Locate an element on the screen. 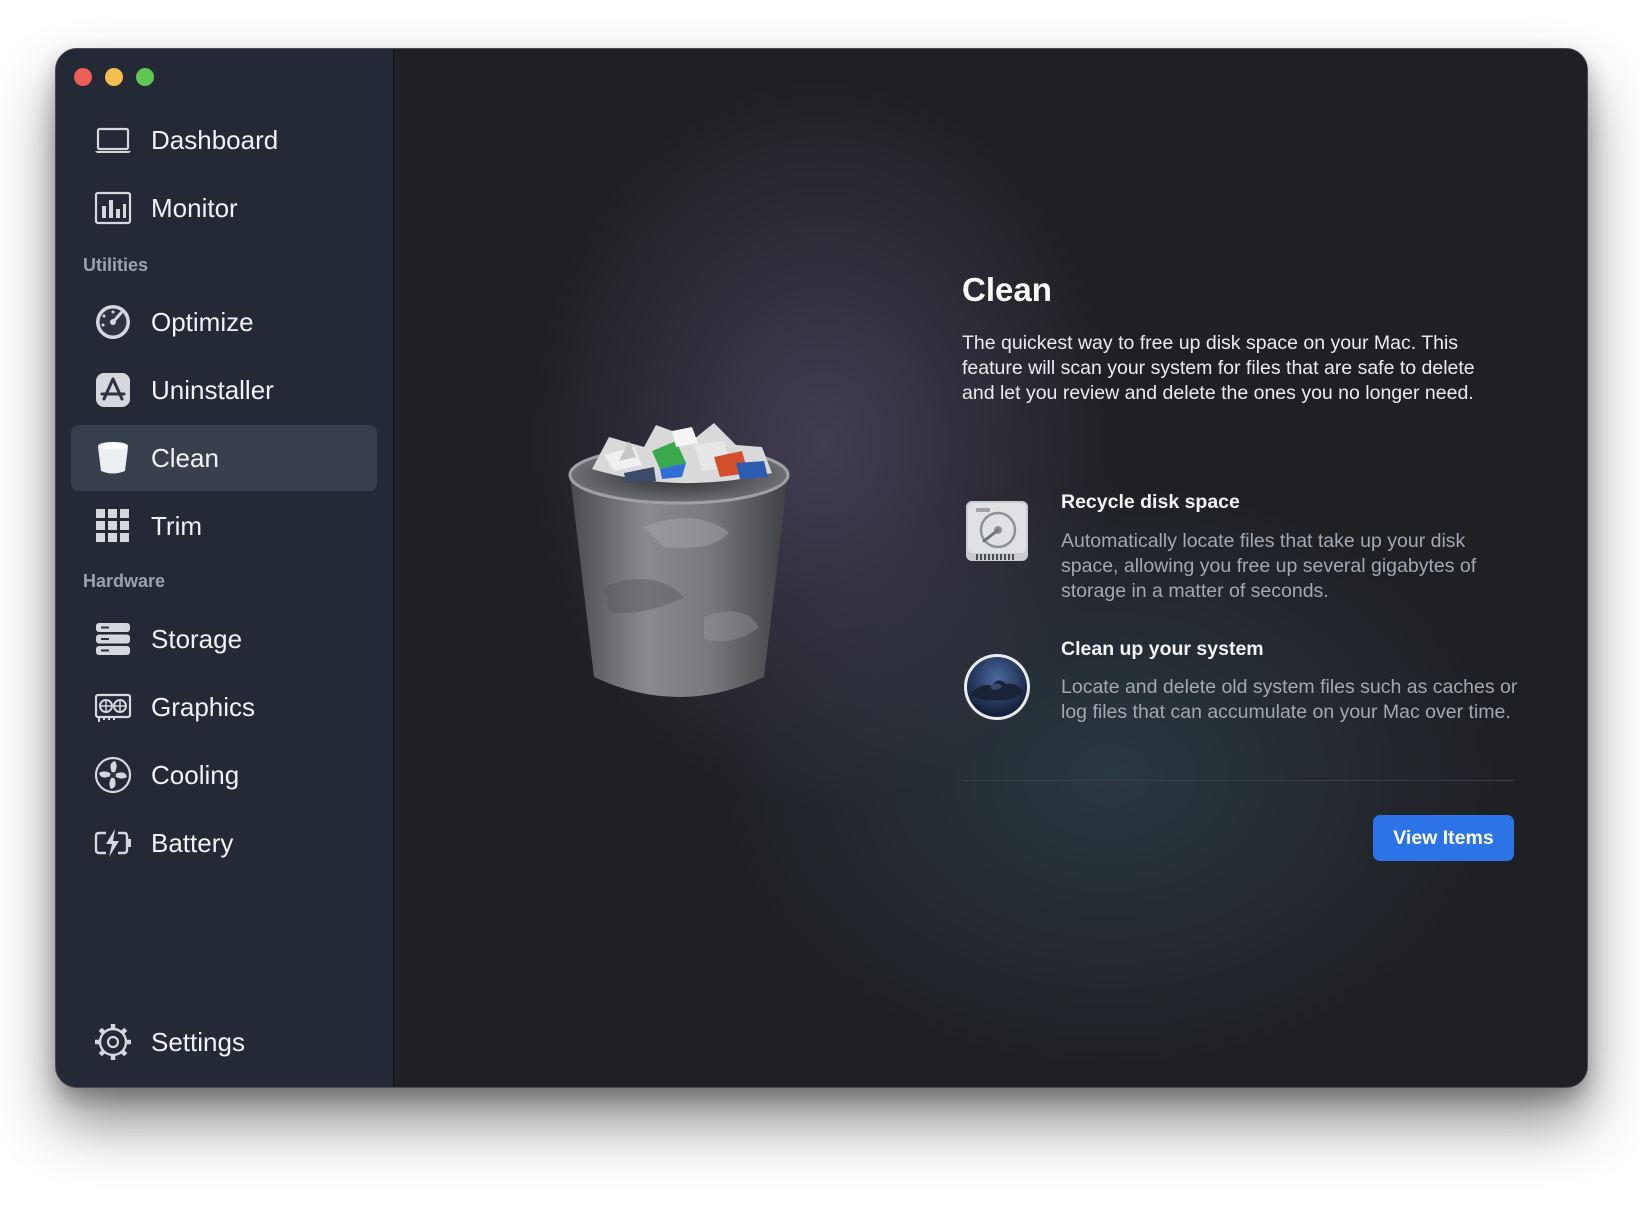 The image size is (1640, 1220). sidebar-item-optimize: Optimize is located at coordinates (224, 322).